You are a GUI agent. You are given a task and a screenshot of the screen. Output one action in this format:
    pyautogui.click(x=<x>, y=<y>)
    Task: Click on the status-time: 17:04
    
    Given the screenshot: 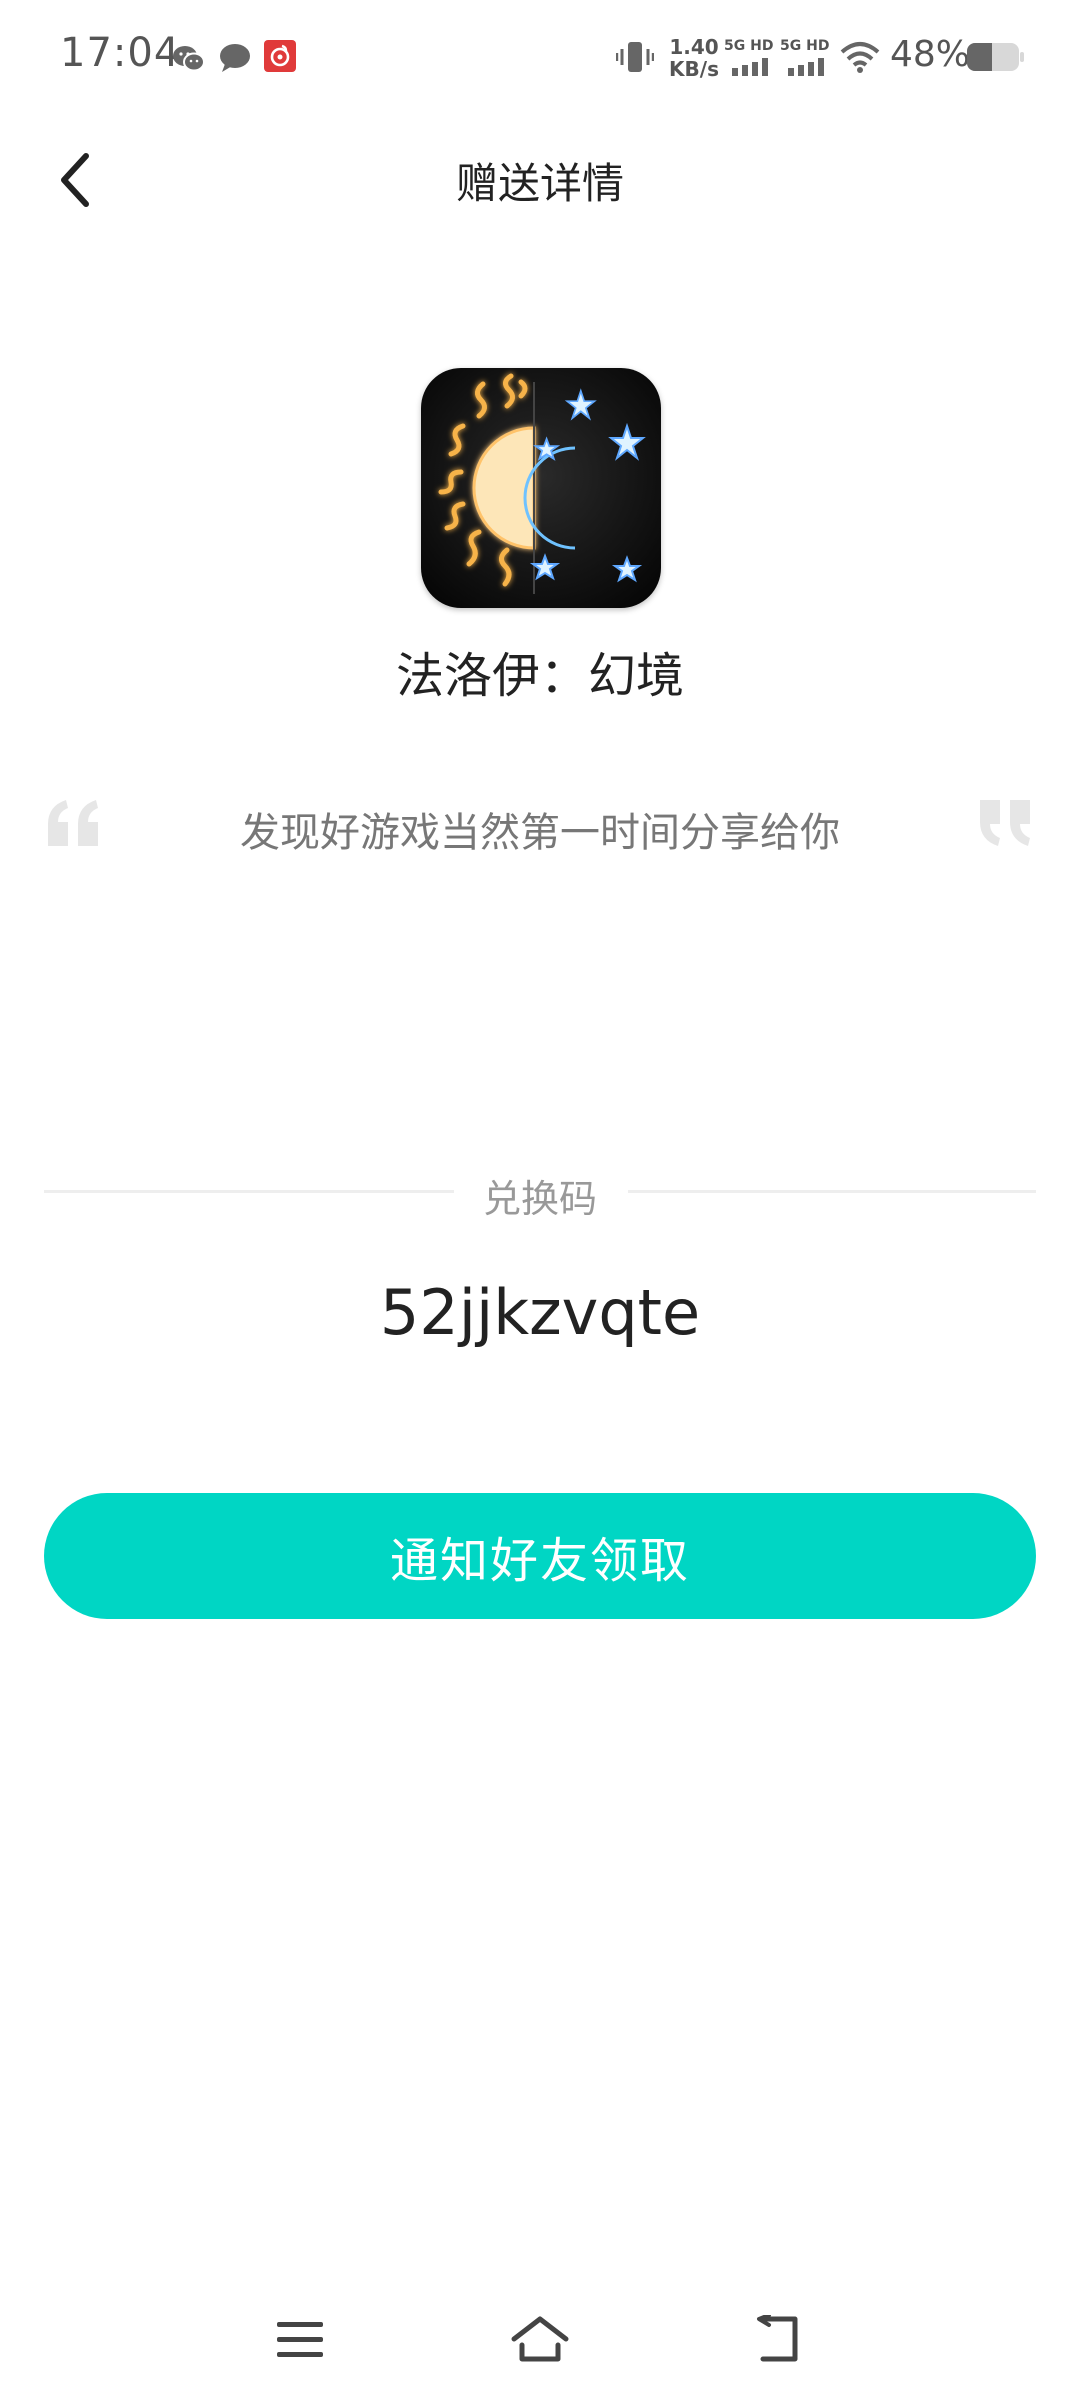 What is the action you would take?
    pyautogui.click(x=120, y=53)
    